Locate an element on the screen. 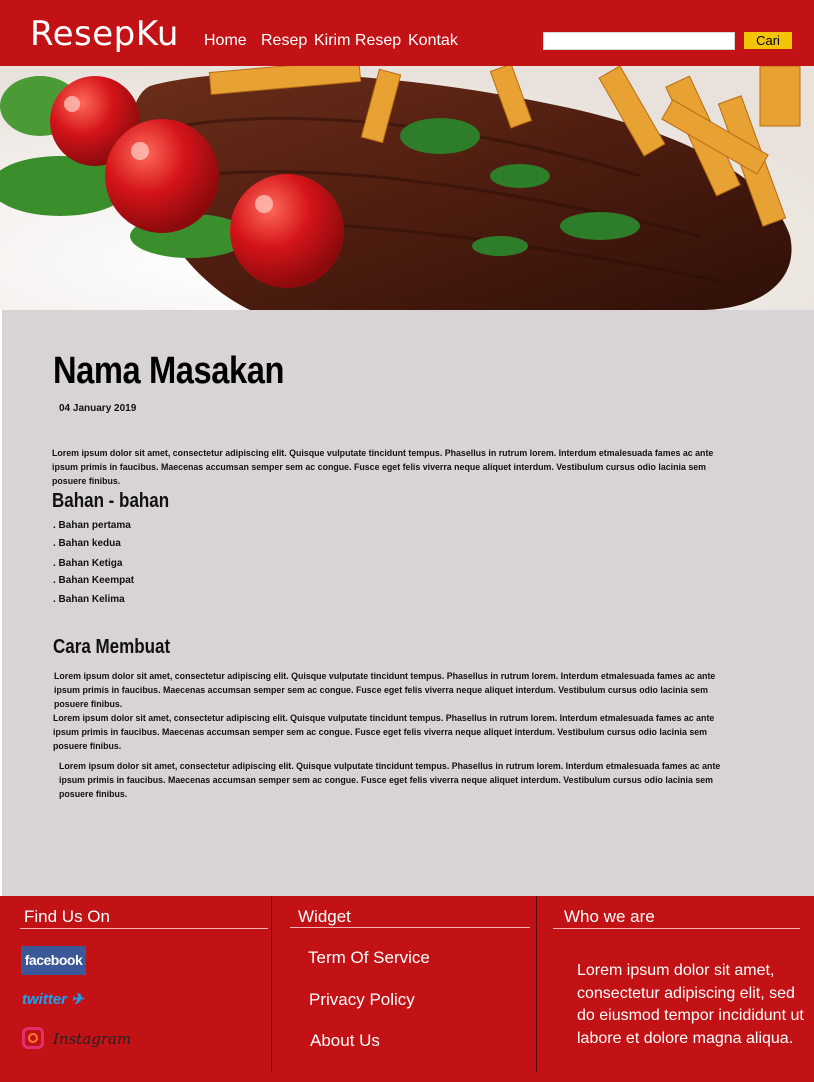 This screenshot has width=814, height=1082. site-logo: ResepKu is located at coordinates (104, 34).